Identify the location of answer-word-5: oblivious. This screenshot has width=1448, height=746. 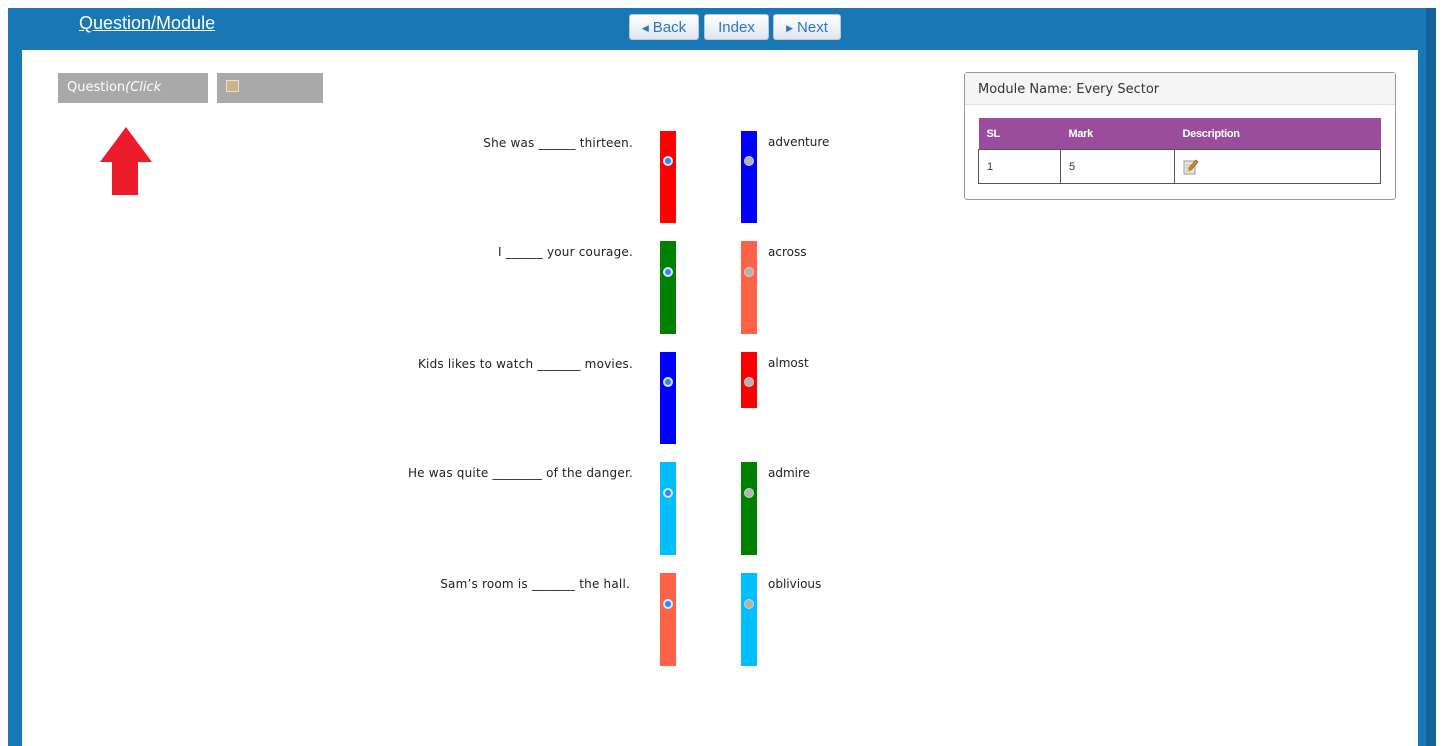
(795, 584).